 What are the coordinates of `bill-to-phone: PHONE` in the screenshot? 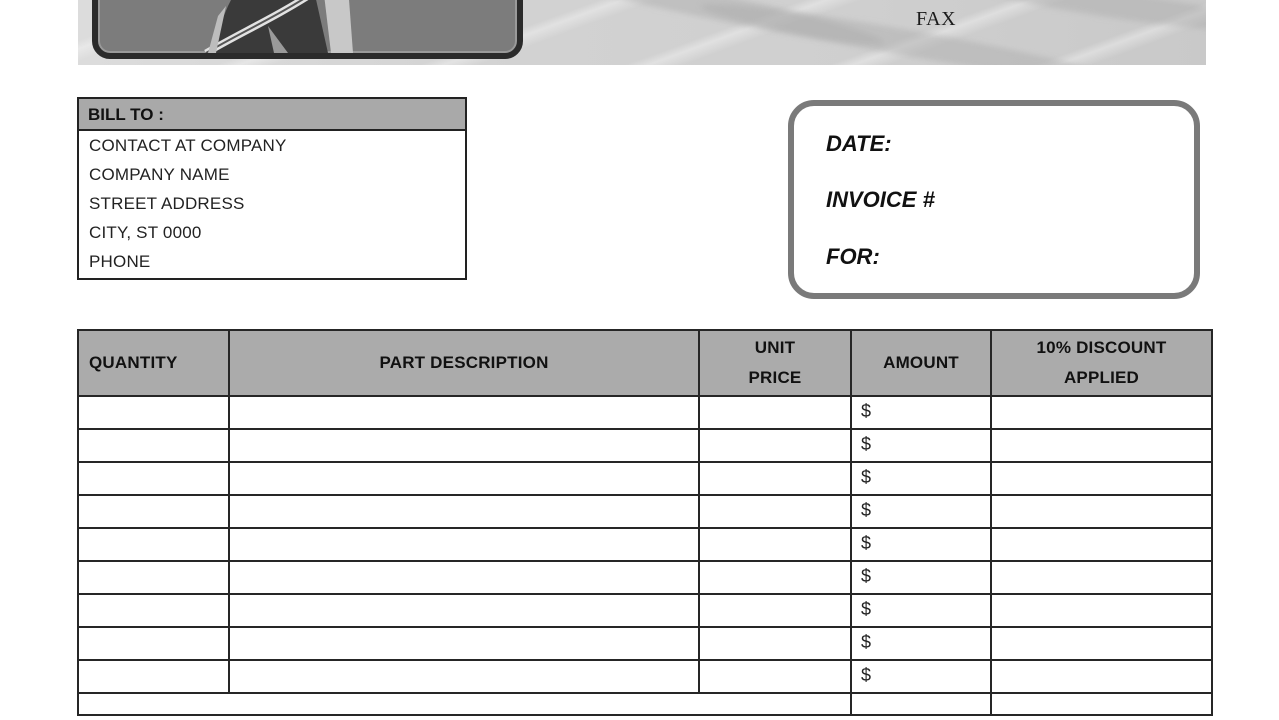 It's located at (272, 261).